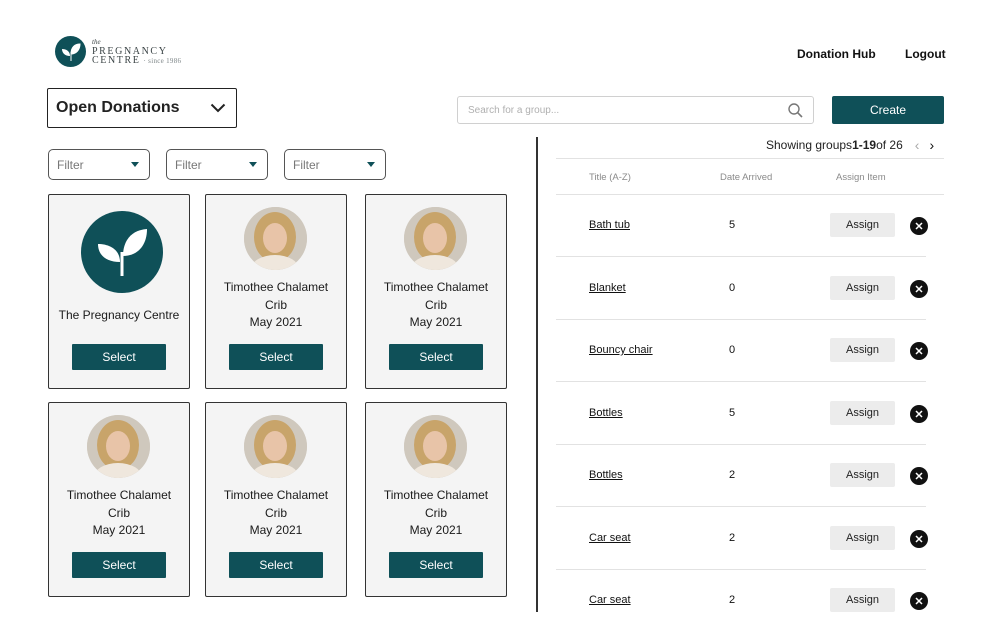 This screenshot has width=999, height=624. Describe the element at coordinates (116, 60) in the screenshot. I see `brand-name-2: CENTRE` at that location.